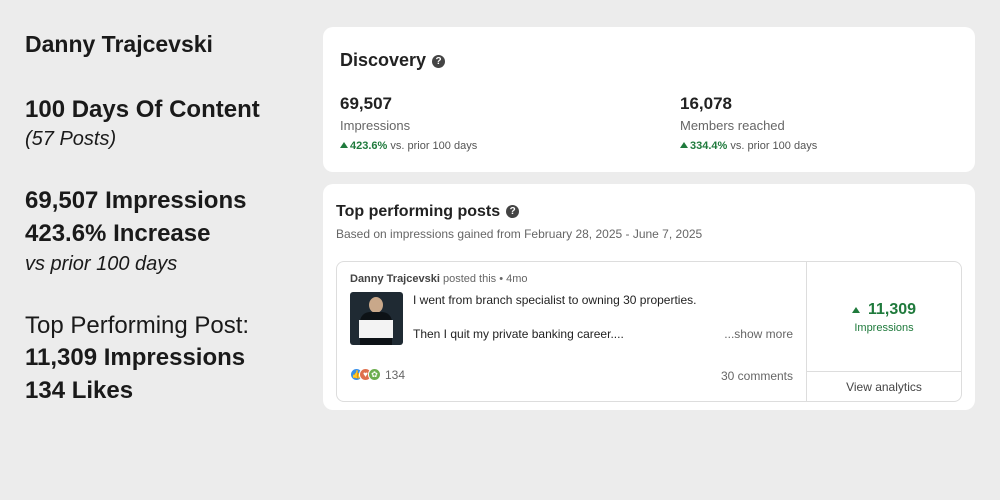  I want to click on post-count: (57 Posts), so click(71, 139).